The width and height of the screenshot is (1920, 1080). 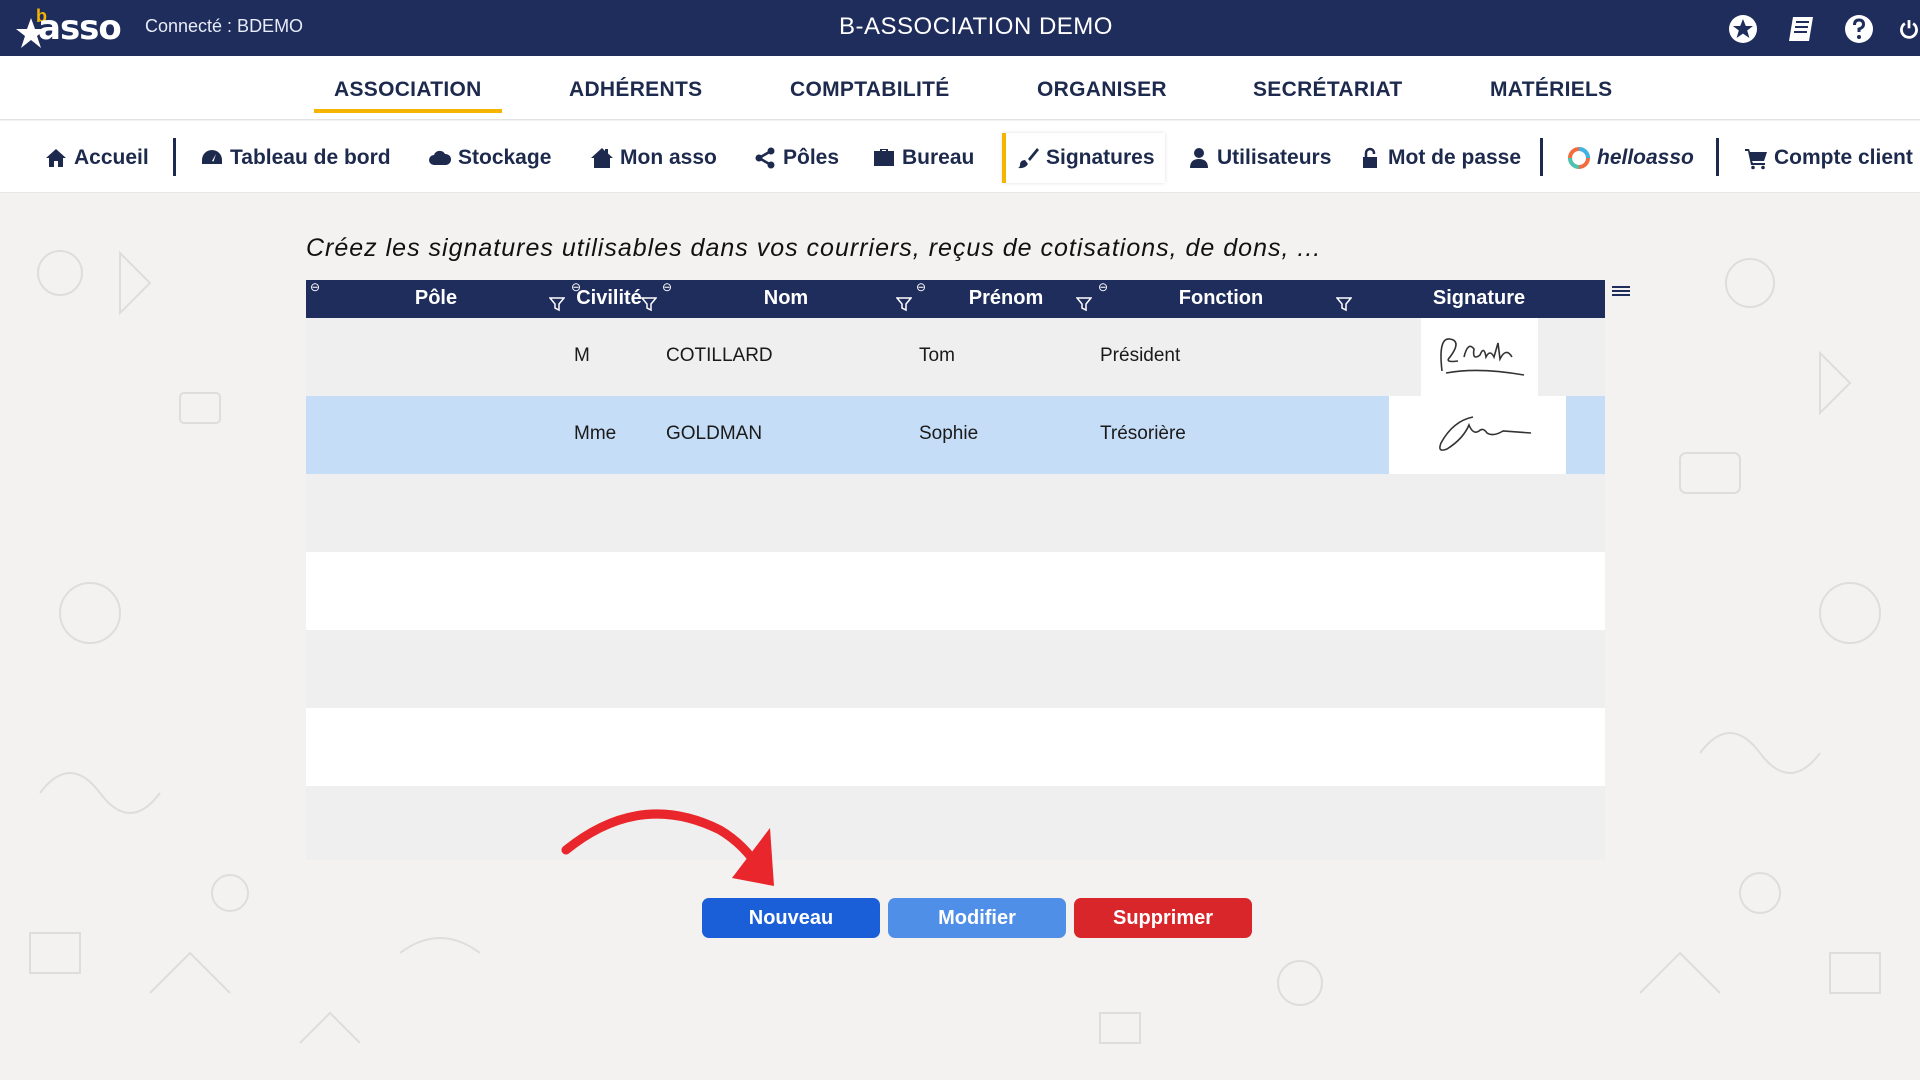 I want to click on logout-button, so click(x=1909, y=29).